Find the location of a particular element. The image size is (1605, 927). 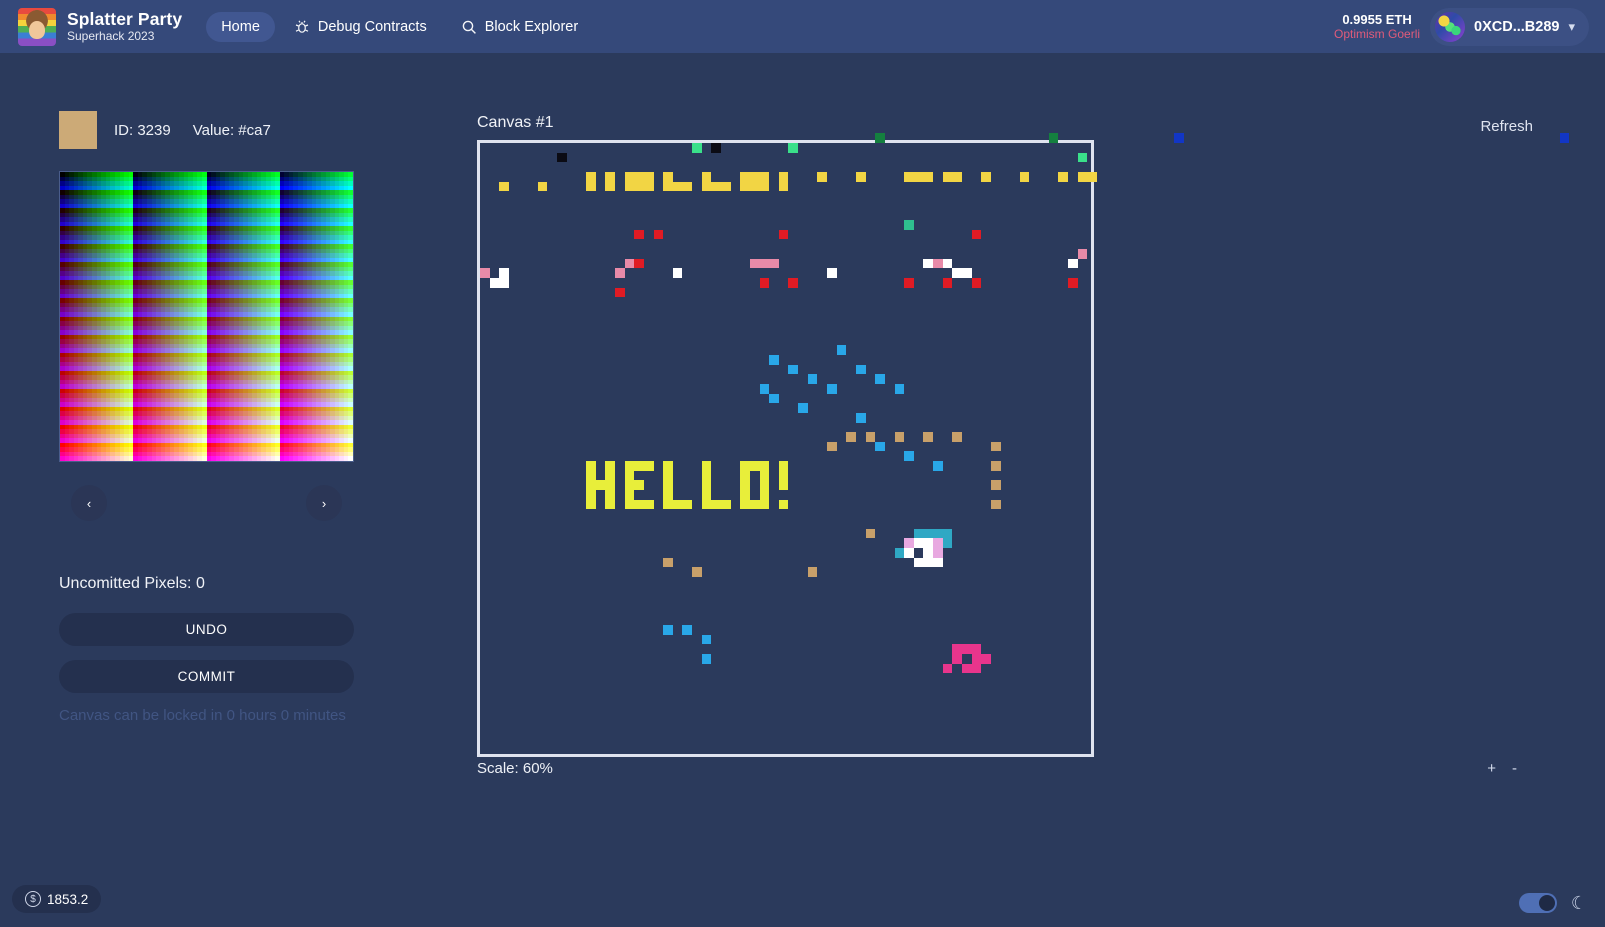

refresh-button: Refresh is located at coordinates (1506, 126).